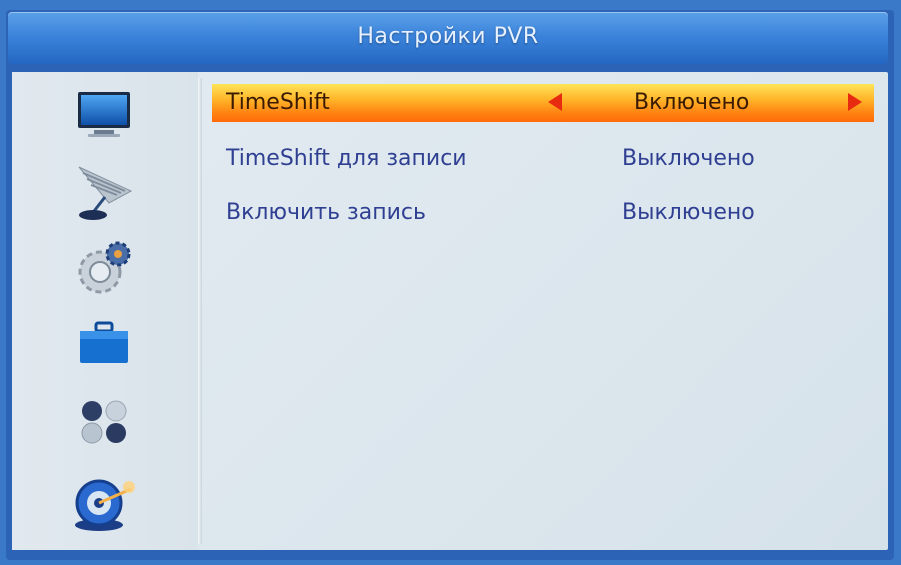  I want to click on menu-row-label: TimeShift для записи, so click(346, 158).